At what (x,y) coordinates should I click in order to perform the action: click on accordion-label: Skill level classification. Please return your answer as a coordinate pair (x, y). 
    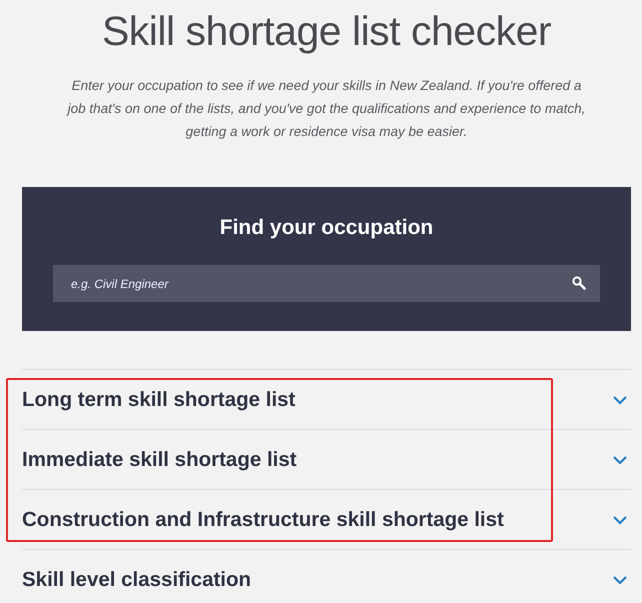
    Looking at the image, I should click on (137, 580).